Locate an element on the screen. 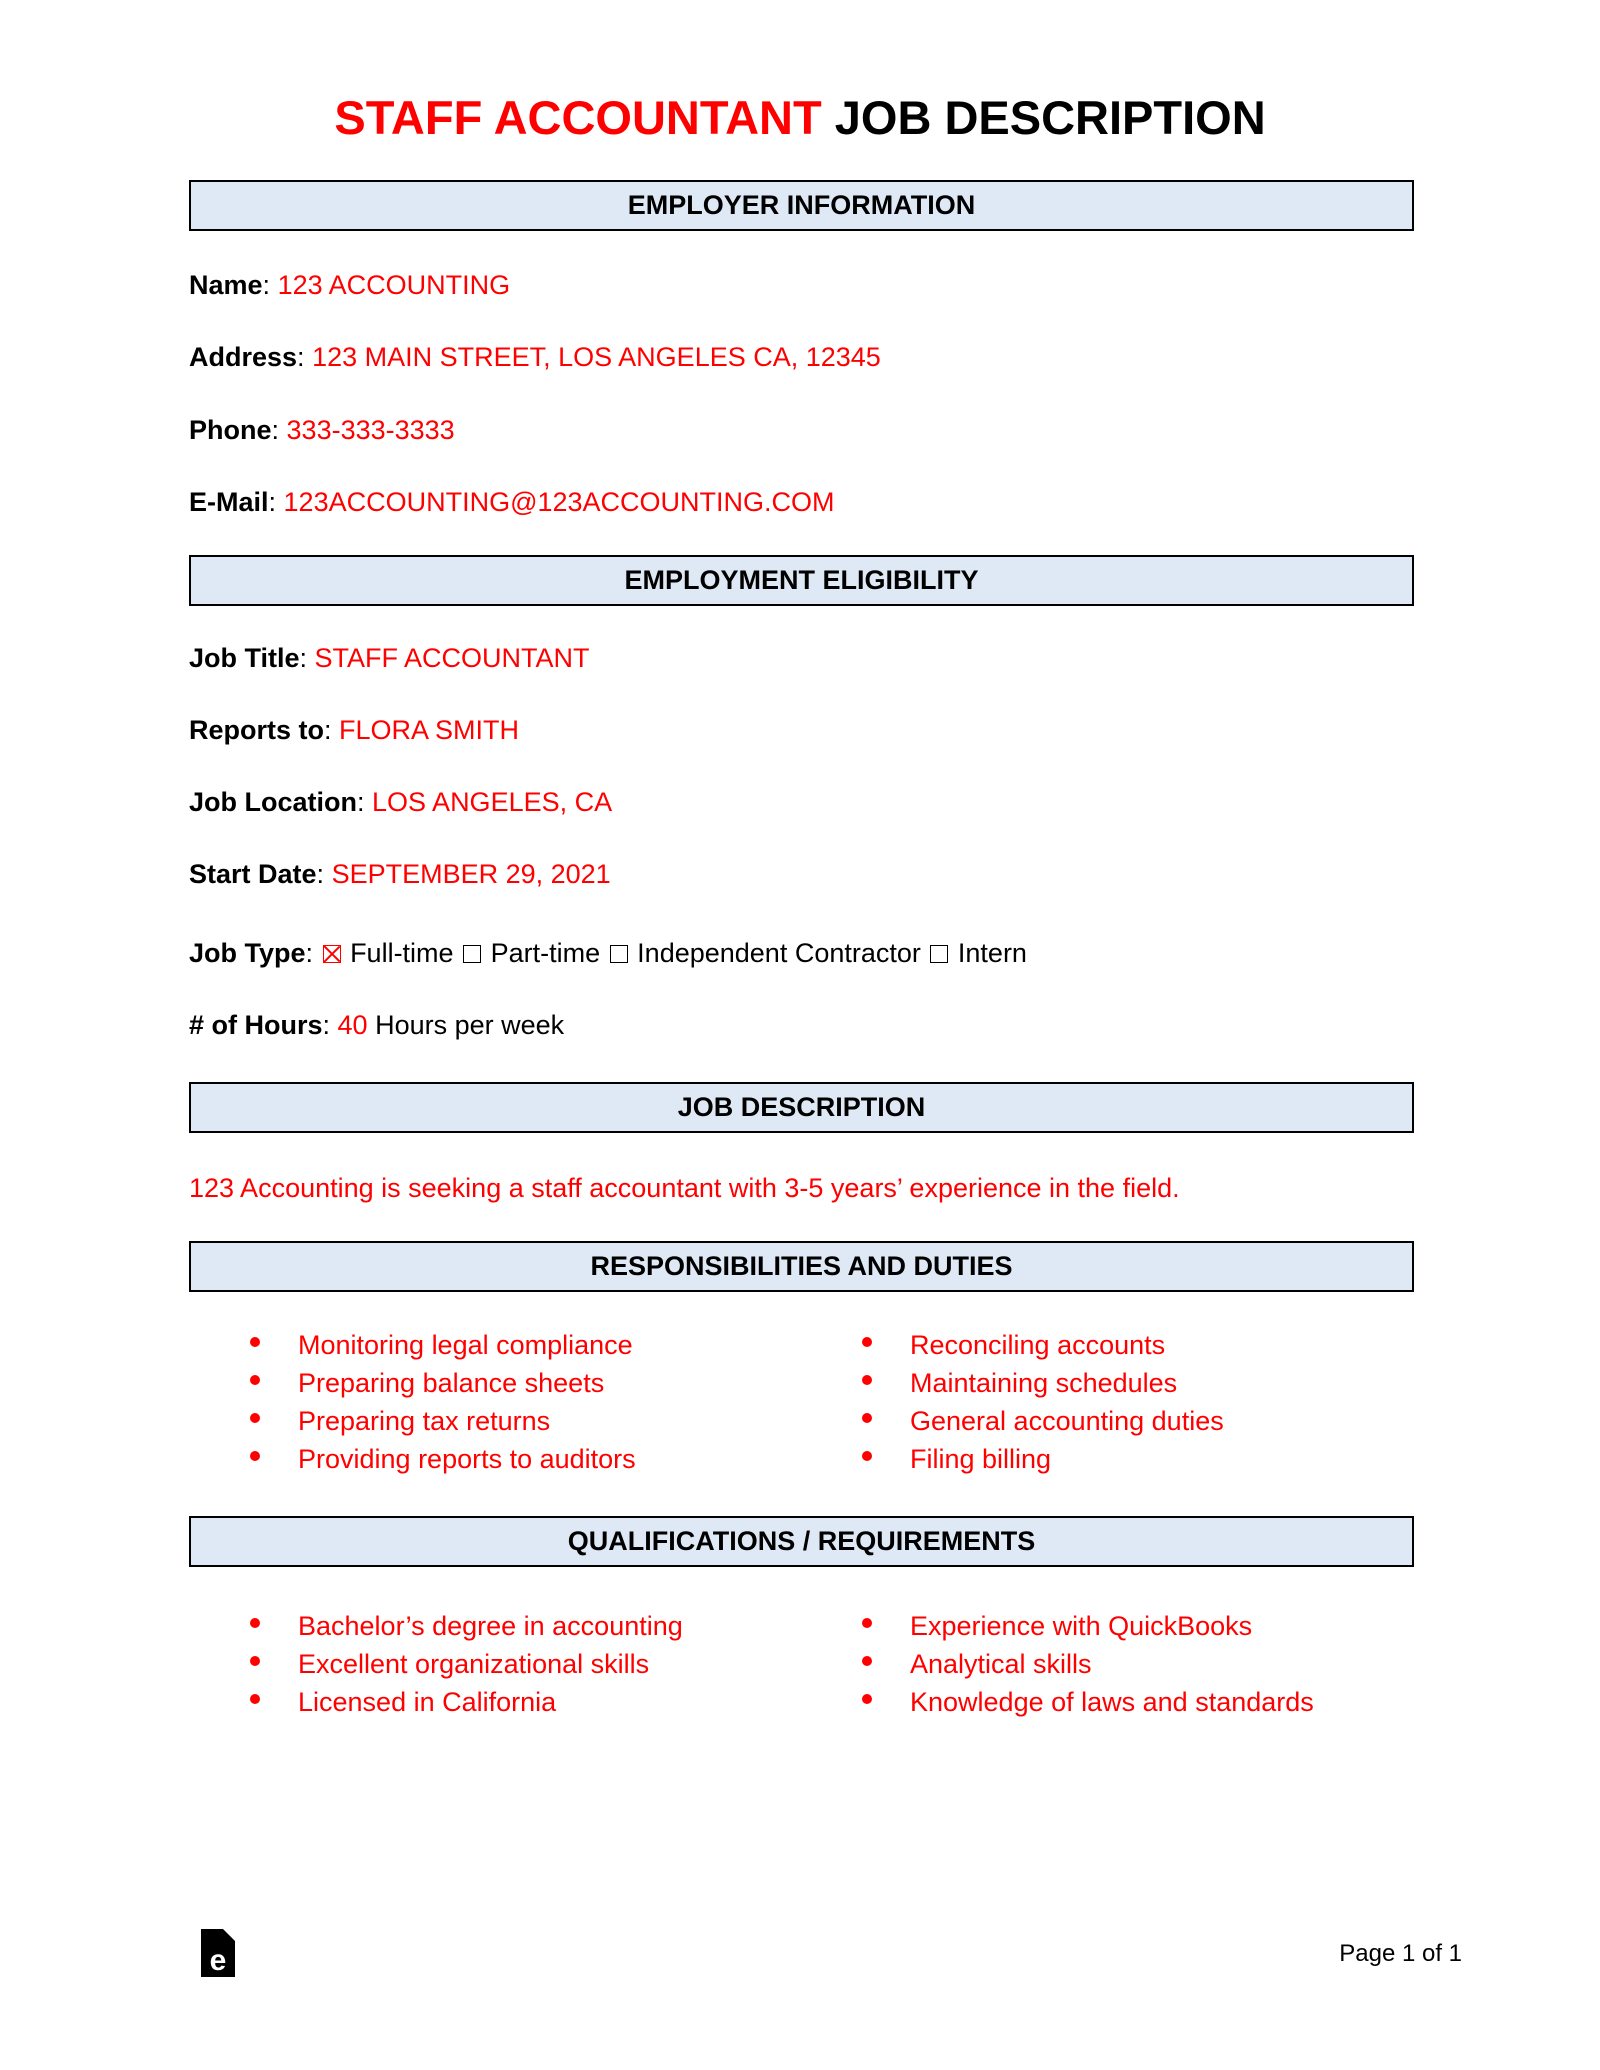 Image resolution: width=1600 pixels, height=2070 pixels. checkbox-full-time is located at coordinates (331, 954).